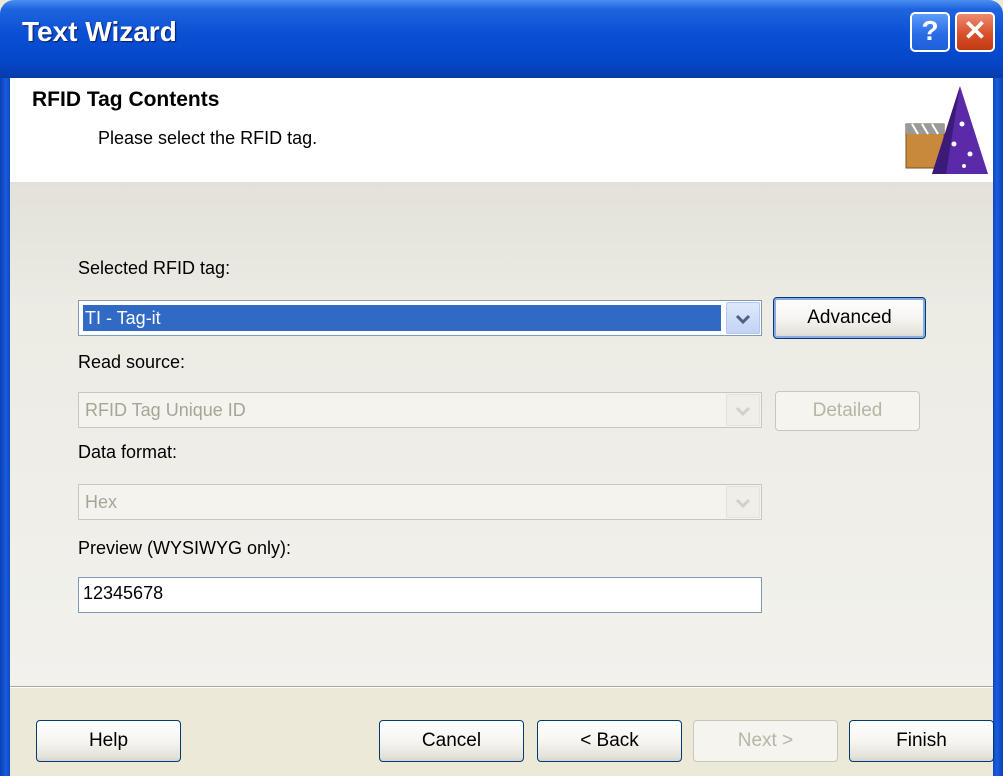  I want to click on question-mark-icon: ?, so click(930, 30).